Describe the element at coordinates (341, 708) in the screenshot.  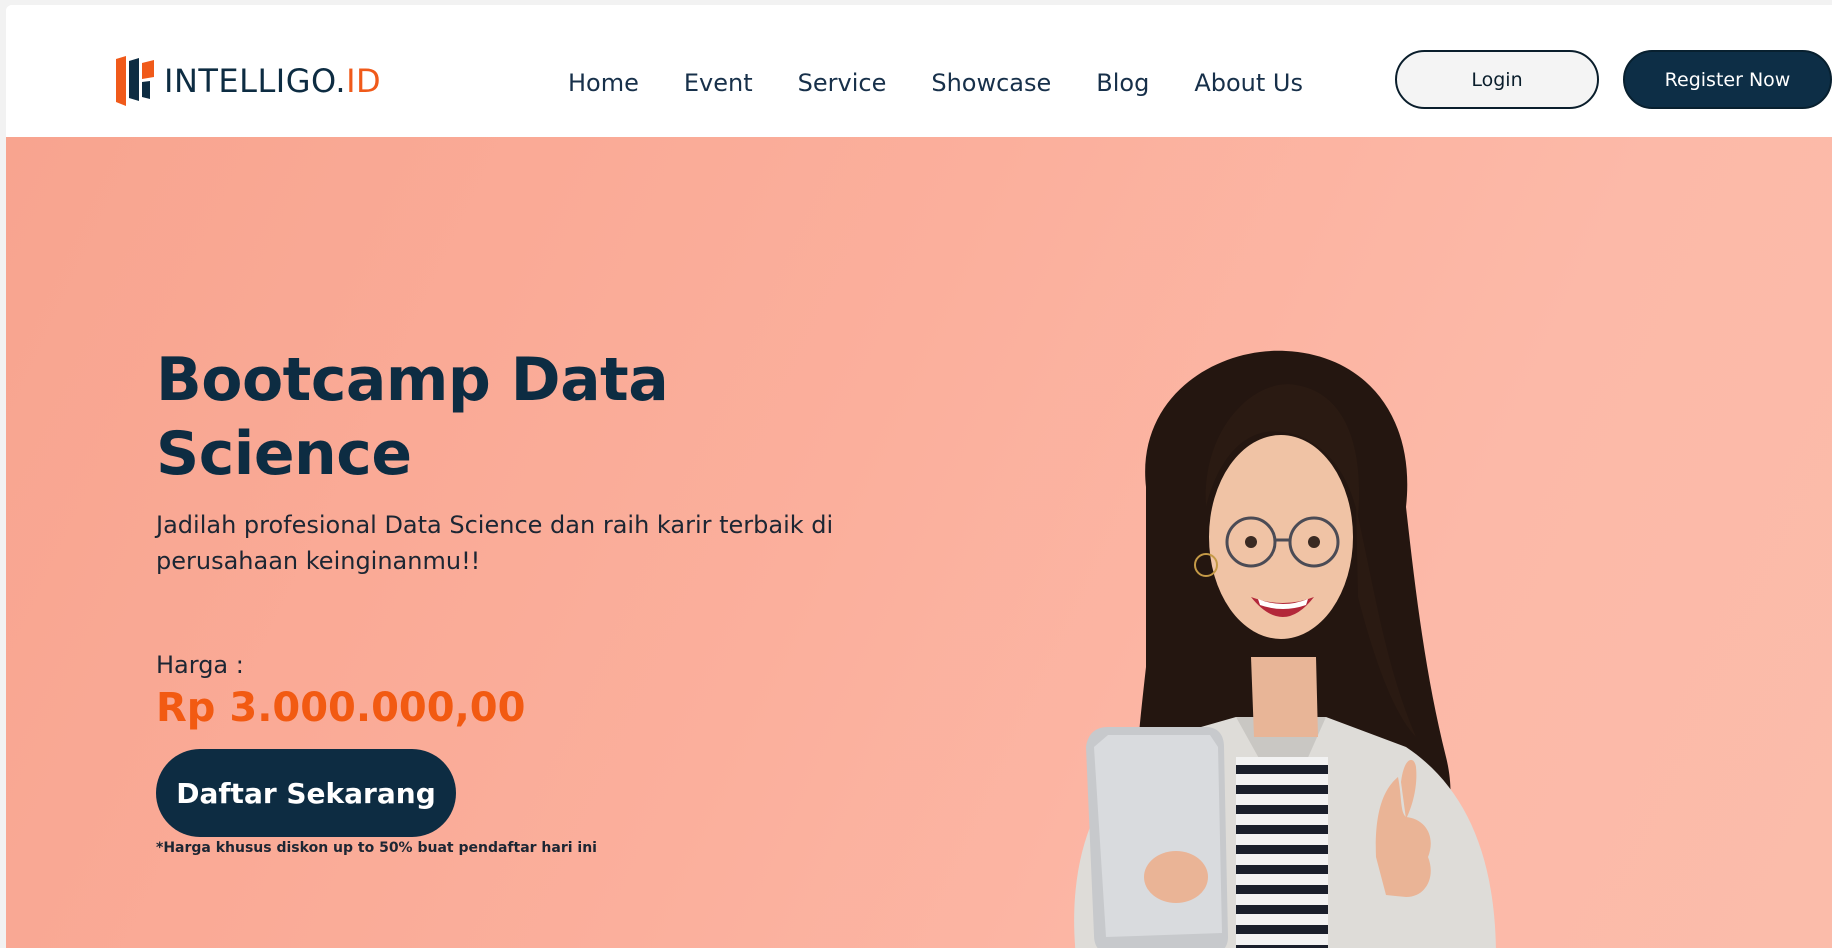
I see `price-value: Rp 3.000.000,00` at that location.